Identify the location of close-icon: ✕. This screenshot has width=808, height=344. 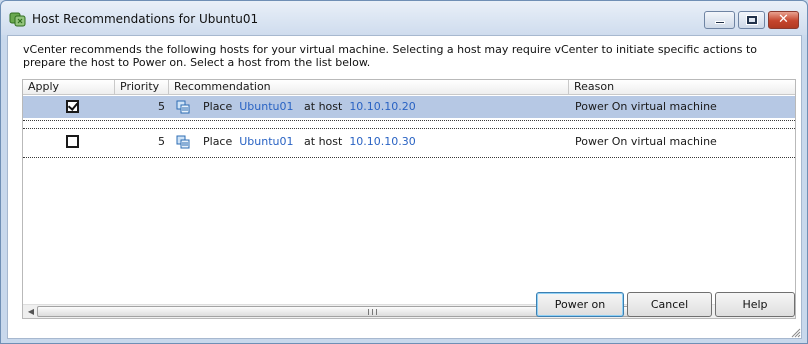
(783, 19).